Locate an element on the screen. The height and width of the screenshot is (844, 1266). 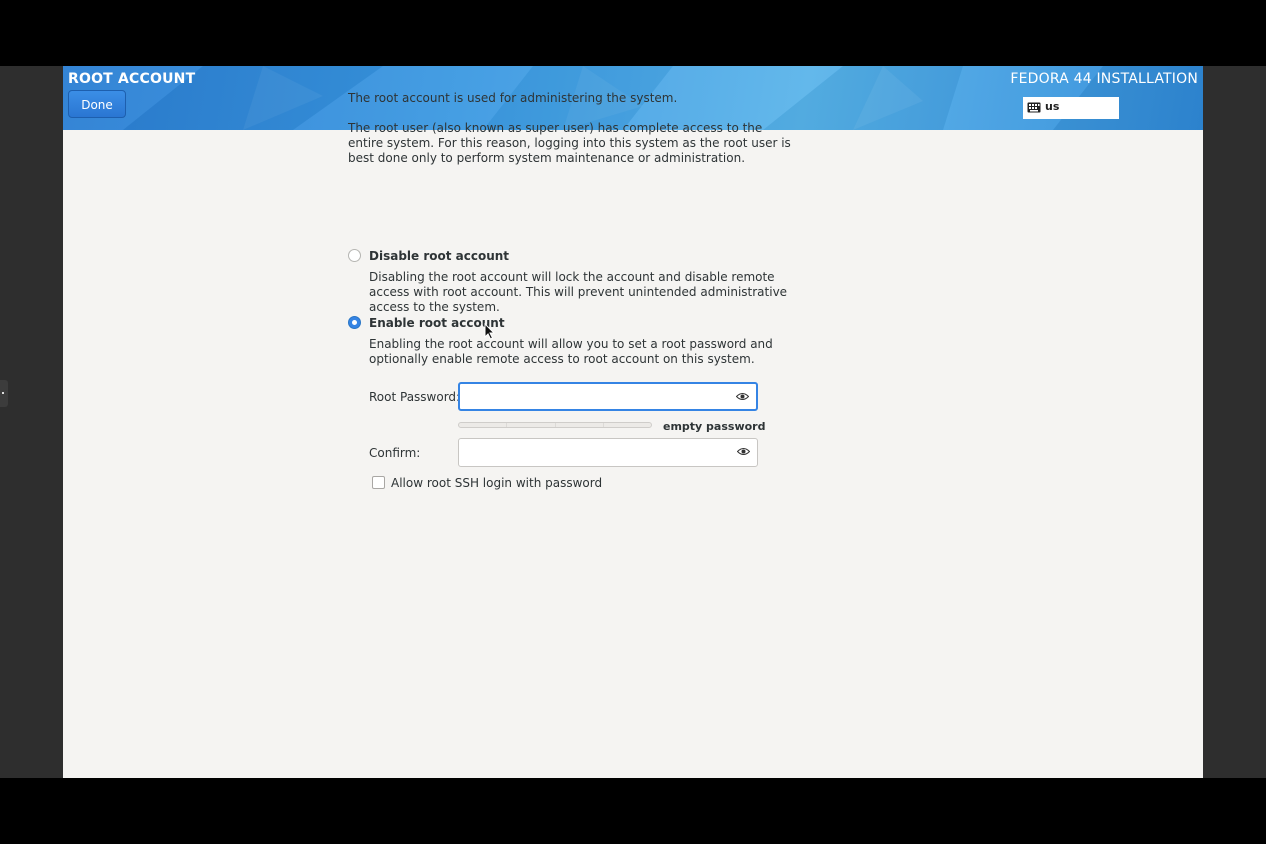
root-password-field is located at coordinates (608, 396).